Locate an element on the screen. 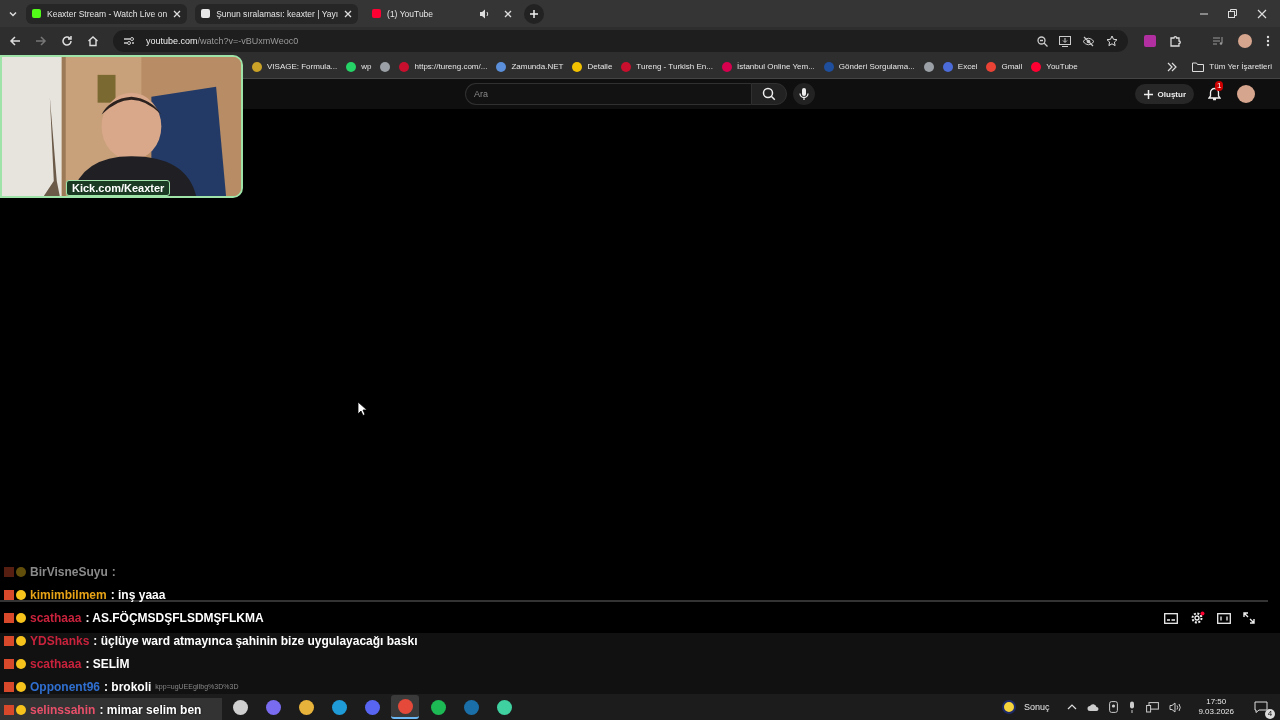  clock-date: 9.03.2026 is located at coordinates (1216, 712).